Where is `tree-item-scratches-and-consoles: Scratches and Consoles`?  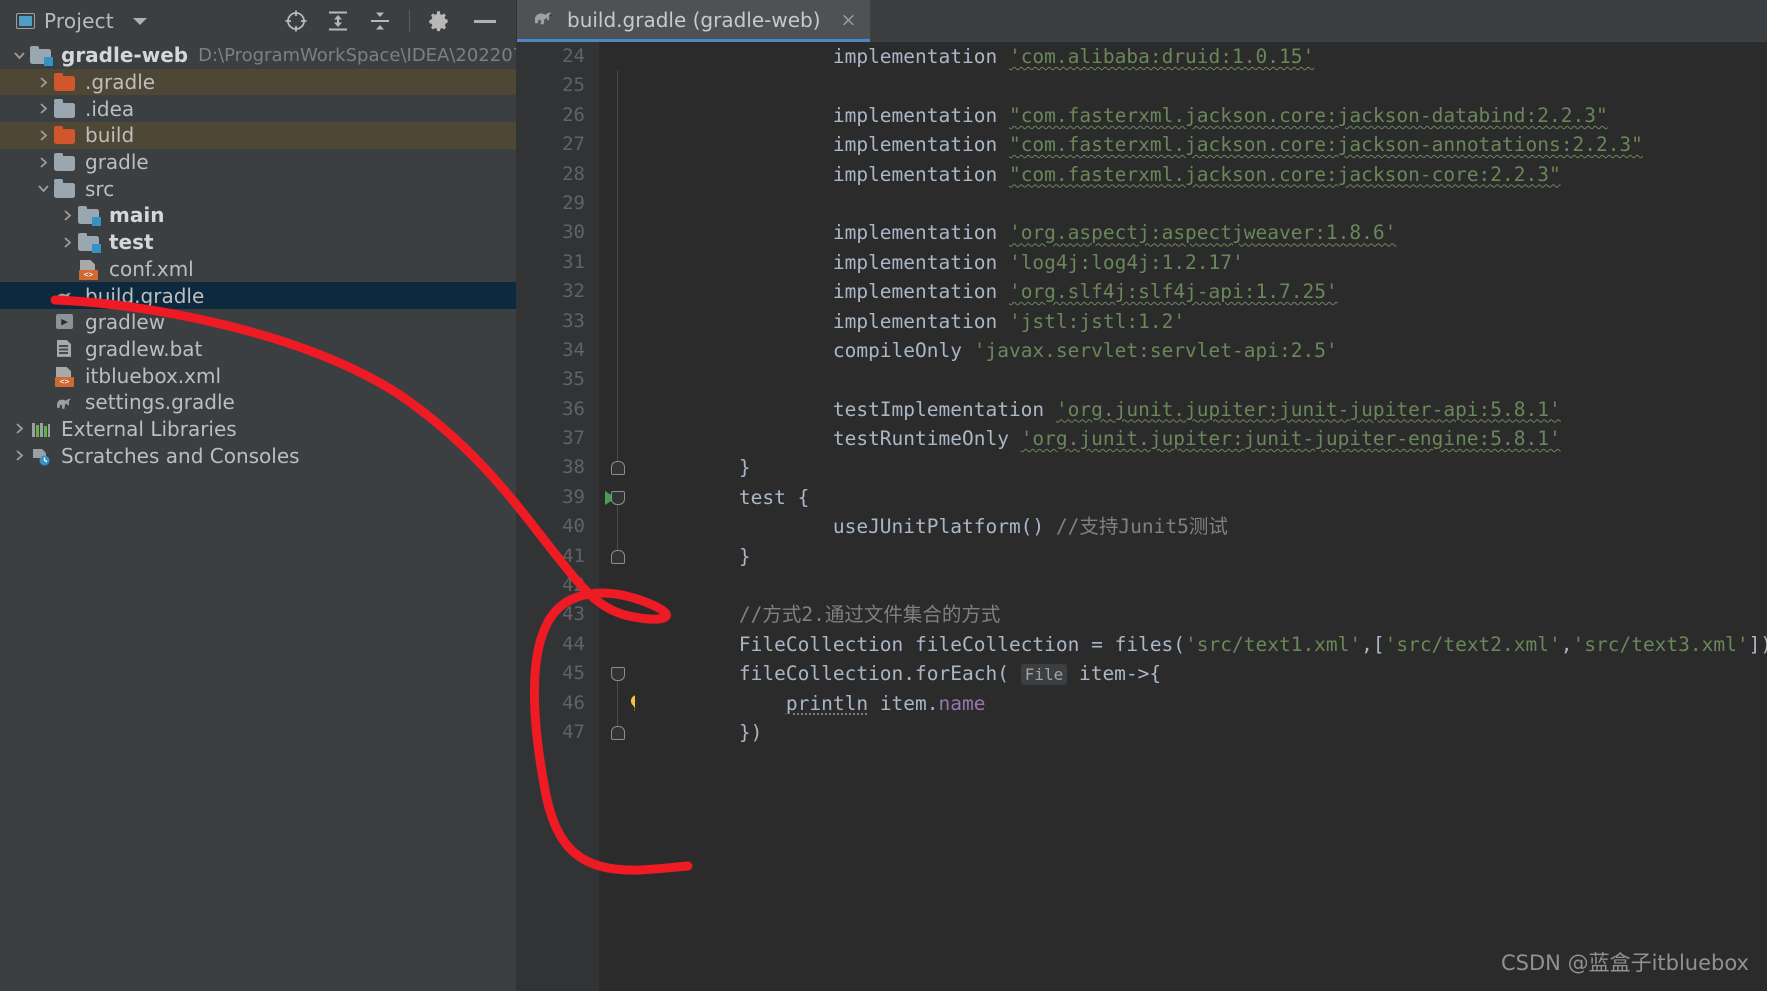
tree-item-scratches-and-consoles: Scratches and Consoles is located at coordinates (258, 455).